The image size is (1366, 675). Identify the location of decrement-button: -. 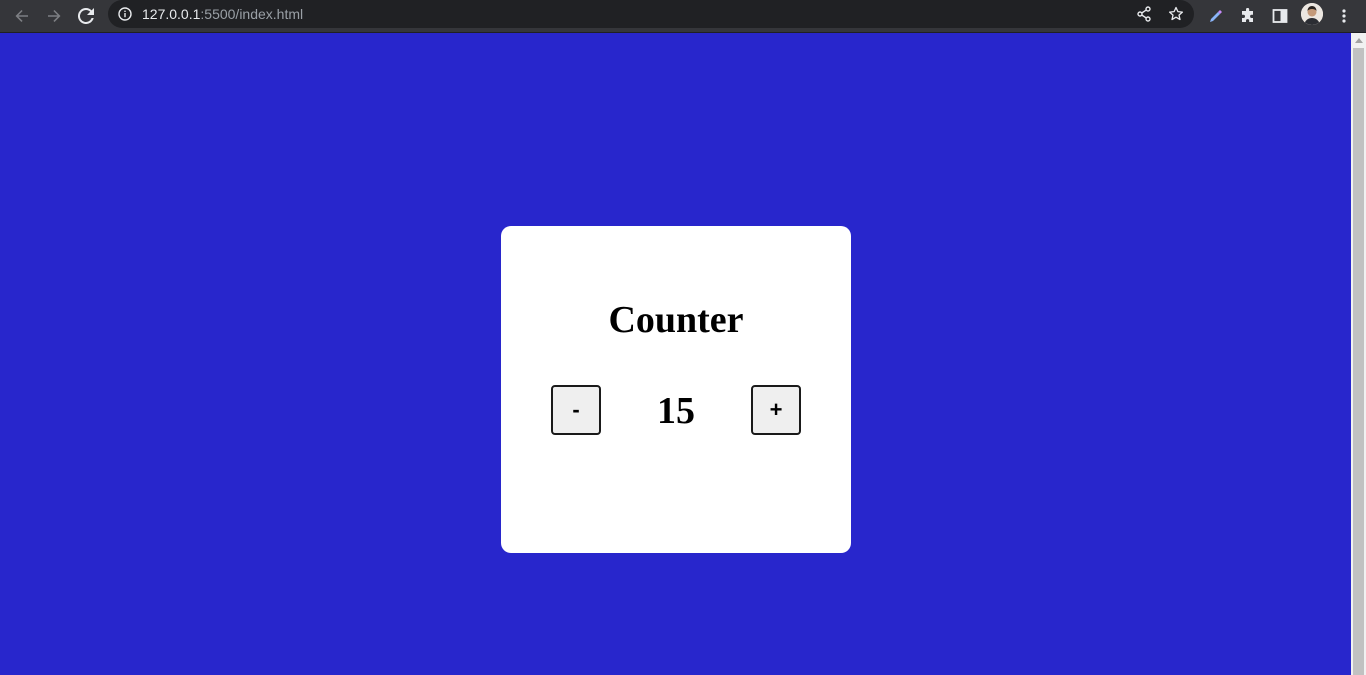
(576, 410).